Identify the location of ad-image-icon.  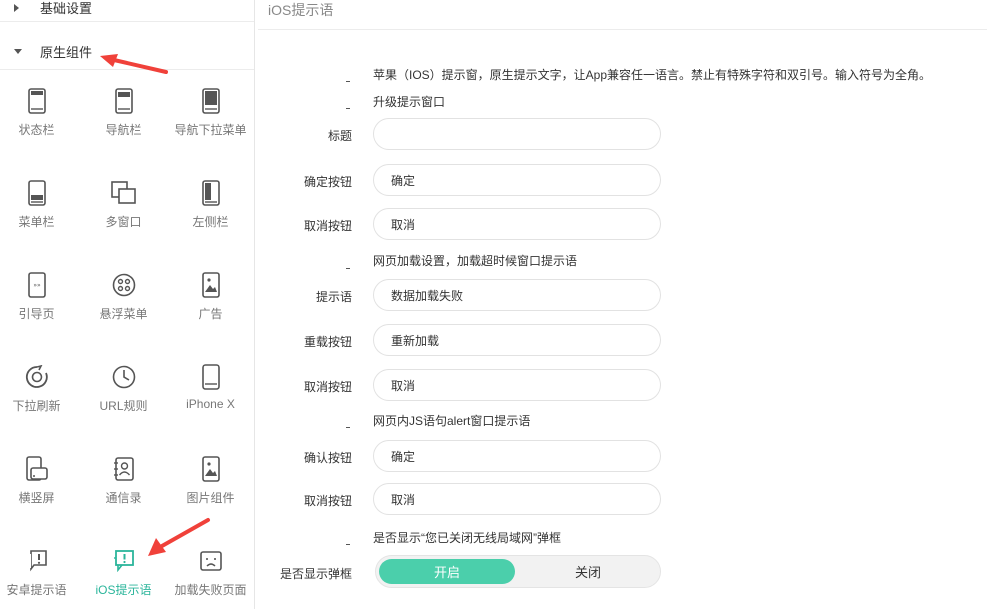
(210, 285).